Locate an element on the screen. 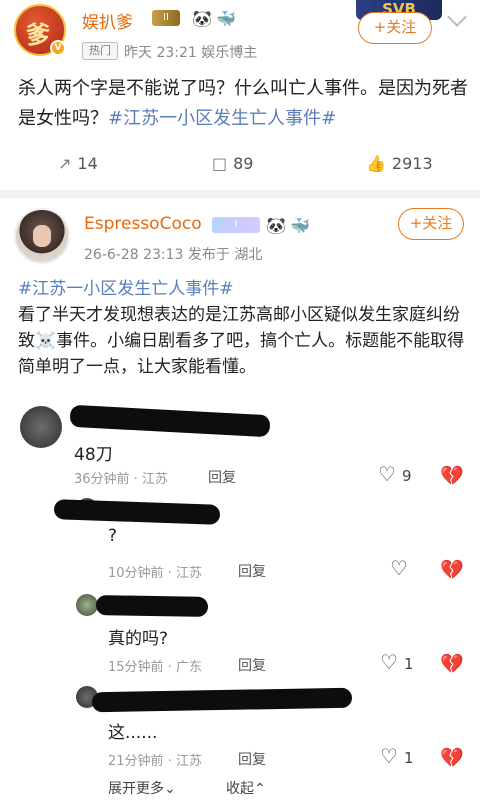 This screenshot has width=480, height=800. comment-text: 48刀 is located at coordinates (93, 455).